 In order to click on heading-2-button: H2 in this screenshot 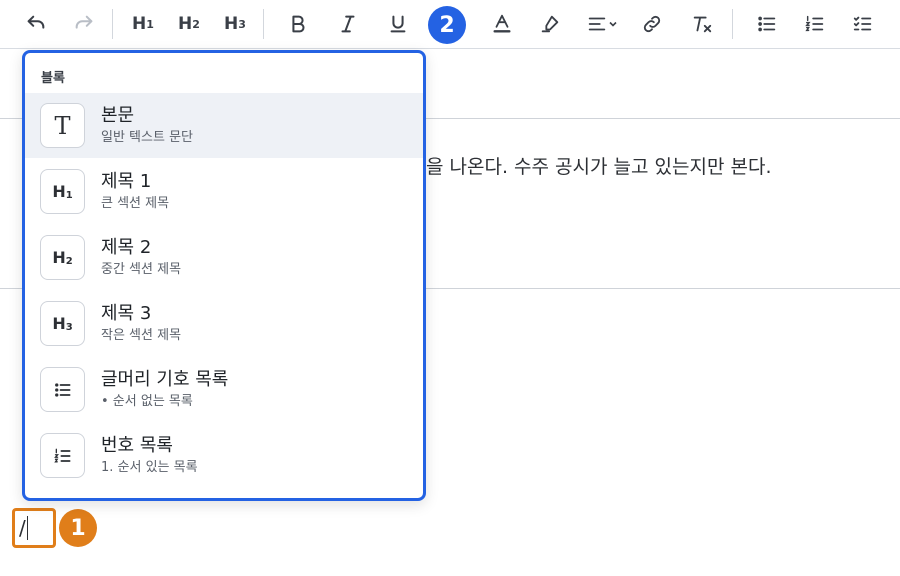, I will do `click(189, 24)`.